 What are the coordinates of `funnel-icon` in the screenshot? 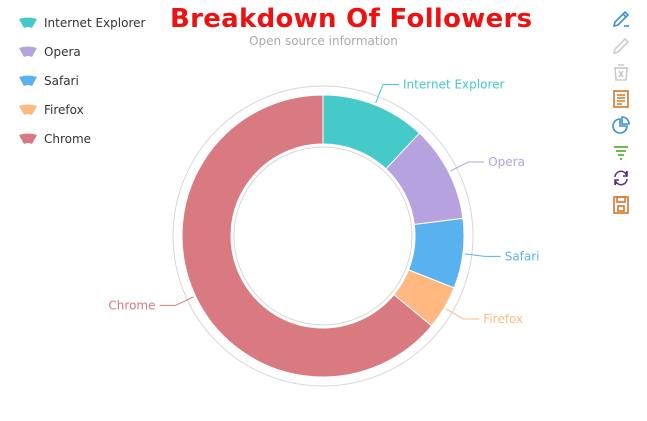 It's located at (621, 152).